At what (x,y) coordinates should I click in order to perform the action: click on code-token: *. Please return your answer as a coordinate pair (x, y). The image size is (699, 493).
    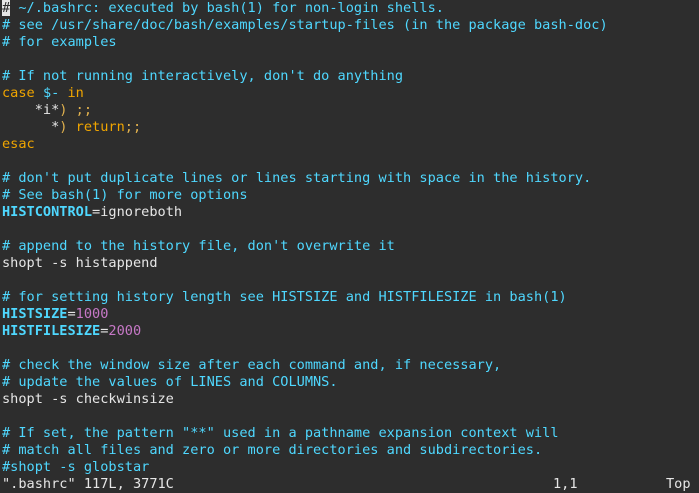
    Looking at the image, I should click on (31, 127).